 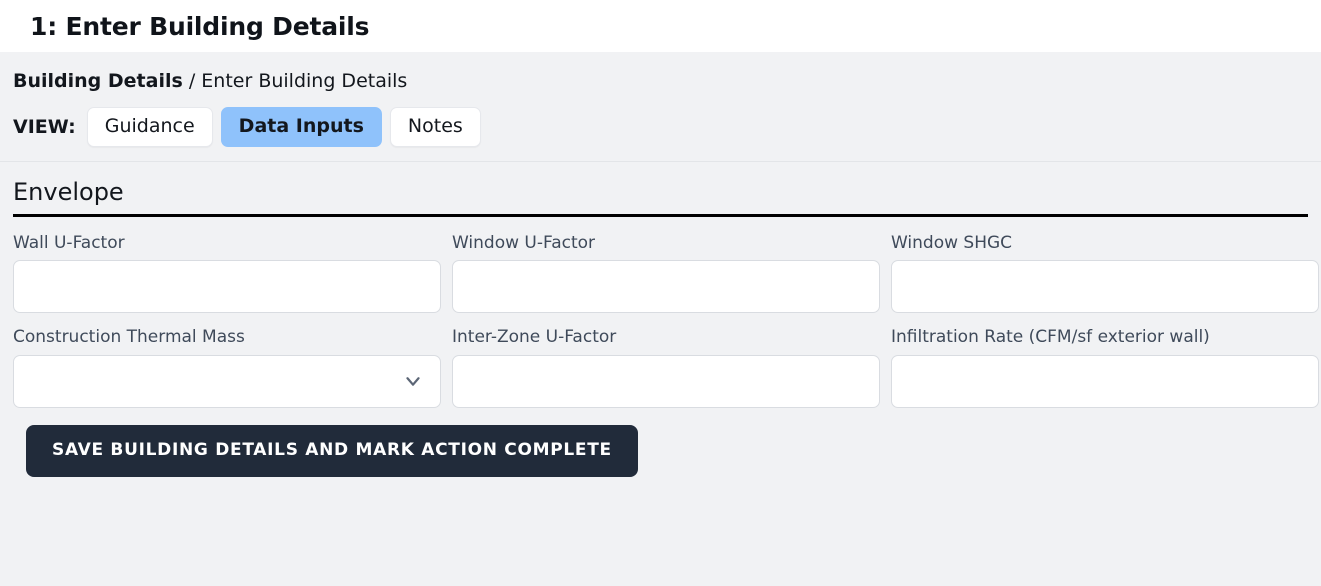 I want to click on tab-notes: Notes, so click(x=435, y=126).